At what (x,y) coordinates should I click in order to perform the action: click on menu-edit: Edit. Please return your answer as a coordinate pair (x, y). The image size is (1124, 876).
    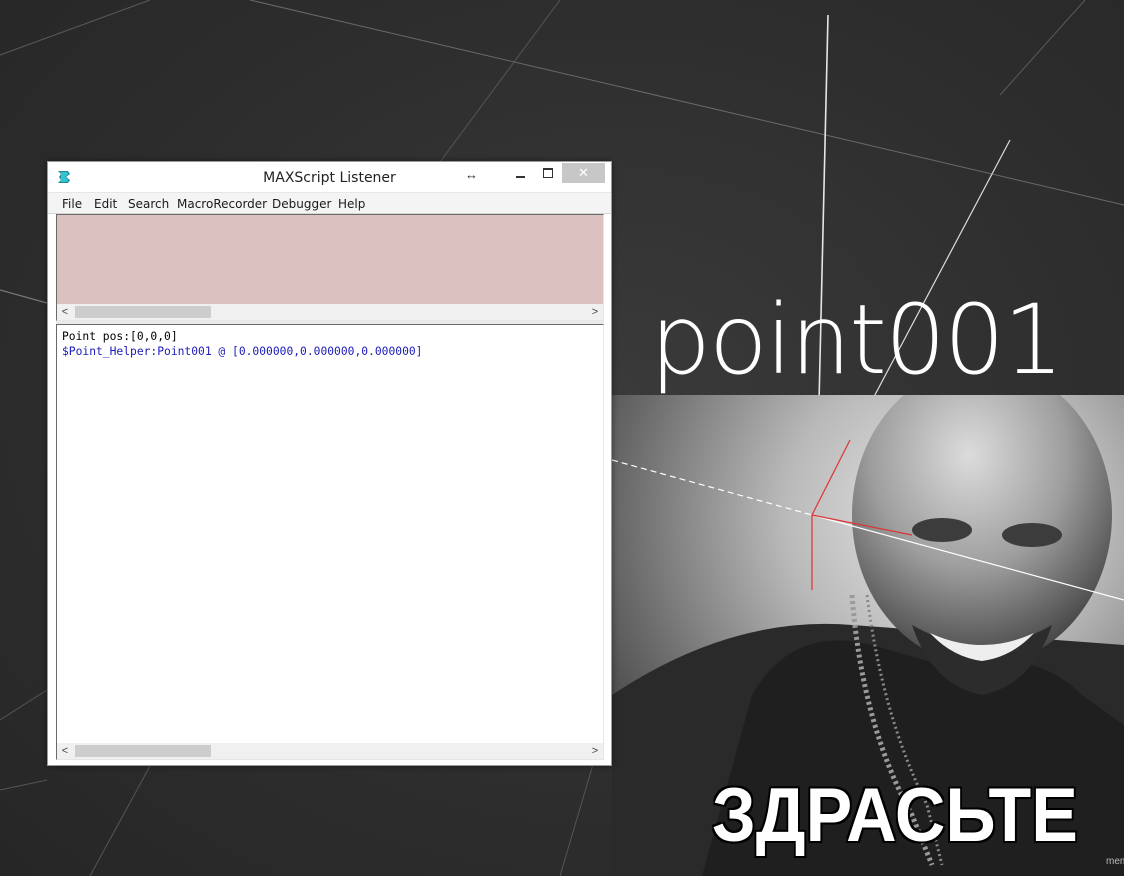
    Looking at the image, I should click on (105, 204).